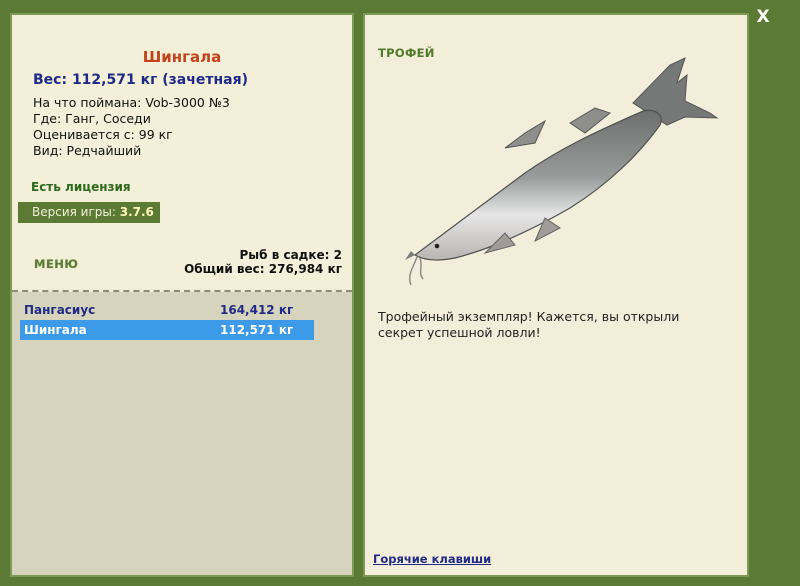  Describe the element at coordinates (131, 102) in the screenshot. I see `fish-bait: На что поймана: Vob-3000 №3` at that location.